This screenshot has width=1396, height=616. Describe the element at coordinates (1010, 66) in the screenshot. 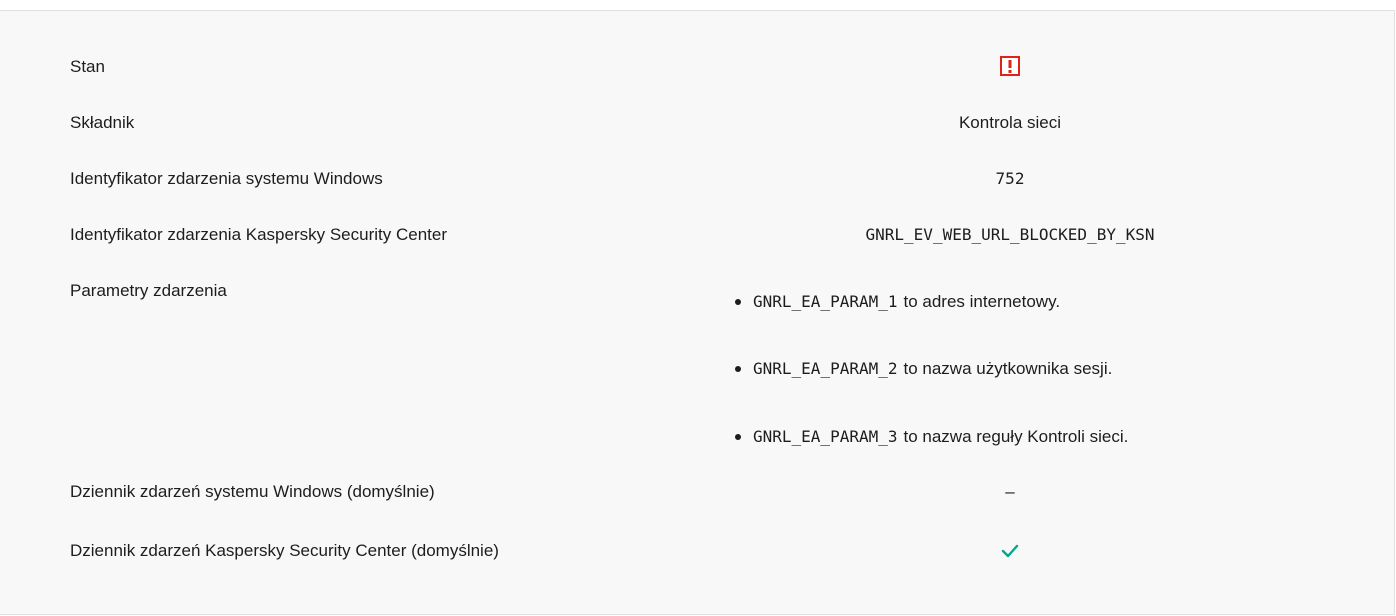

I see `warning-icon` at that location.